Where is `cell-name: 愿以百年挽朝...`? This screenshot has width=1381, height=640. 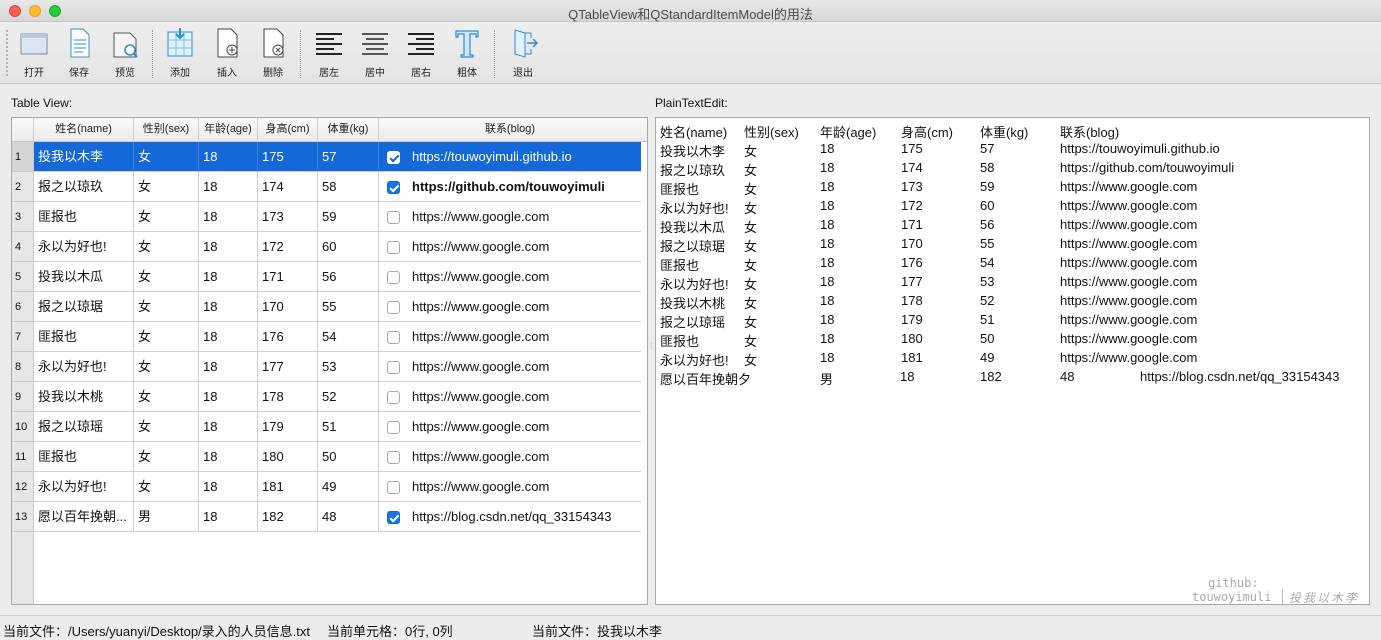 cell-name: 愿以百年挽朝... is located at coordinates (84, 517).